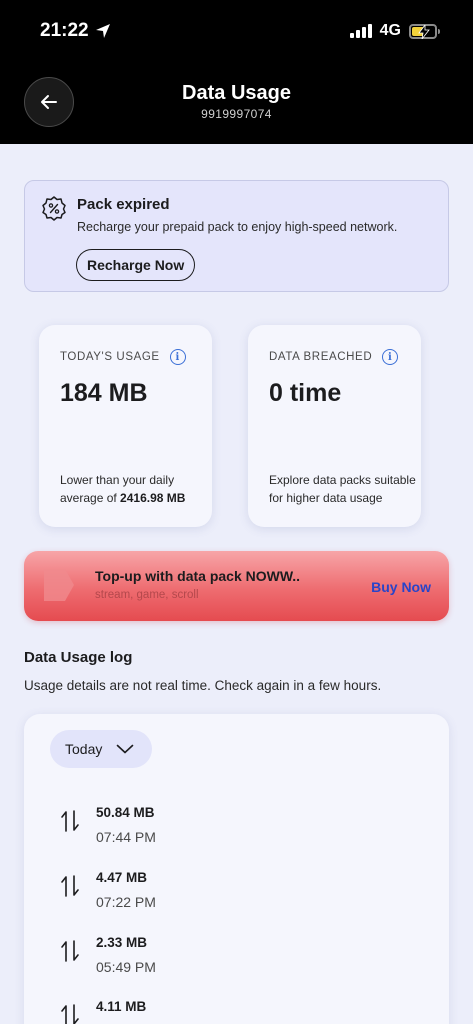 The height and width of the screenshot is (1024, 473). Describe the element at coordinates (122, 877) in the screenshot. I see `log-amount: 4.47 MB` at that location.